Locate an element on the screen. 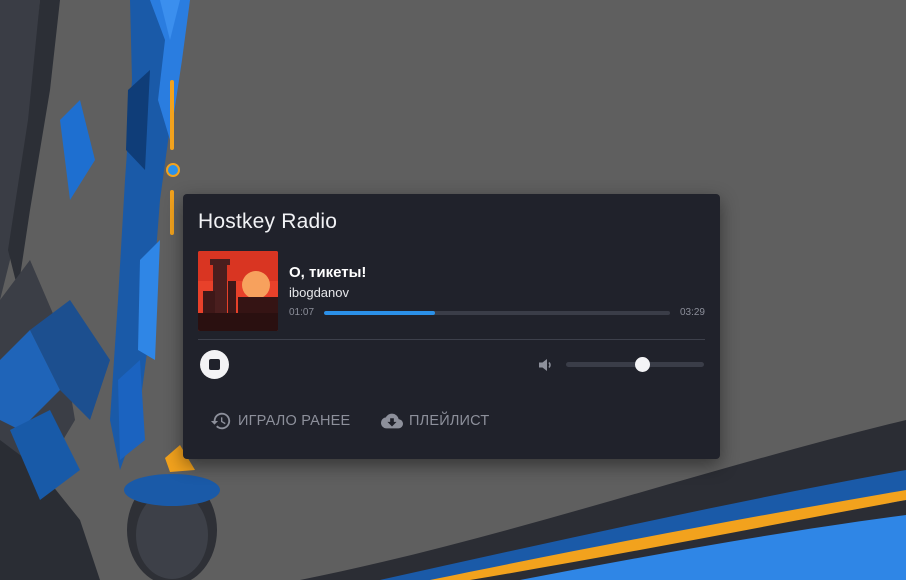  playlist-button-label: ПЛЕЙЛИСТ is located at coordinates (449, 421).